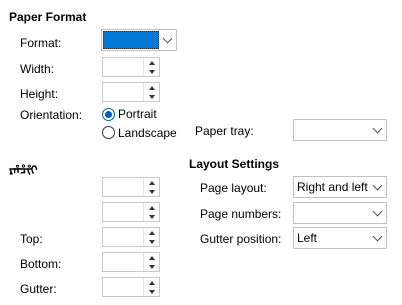 This screenshot has height=305, width=402. What do you see at coordinates (137, 114) in the screenshot?
I see `portrait-label: Portrait` at bounding box center [137, 114].